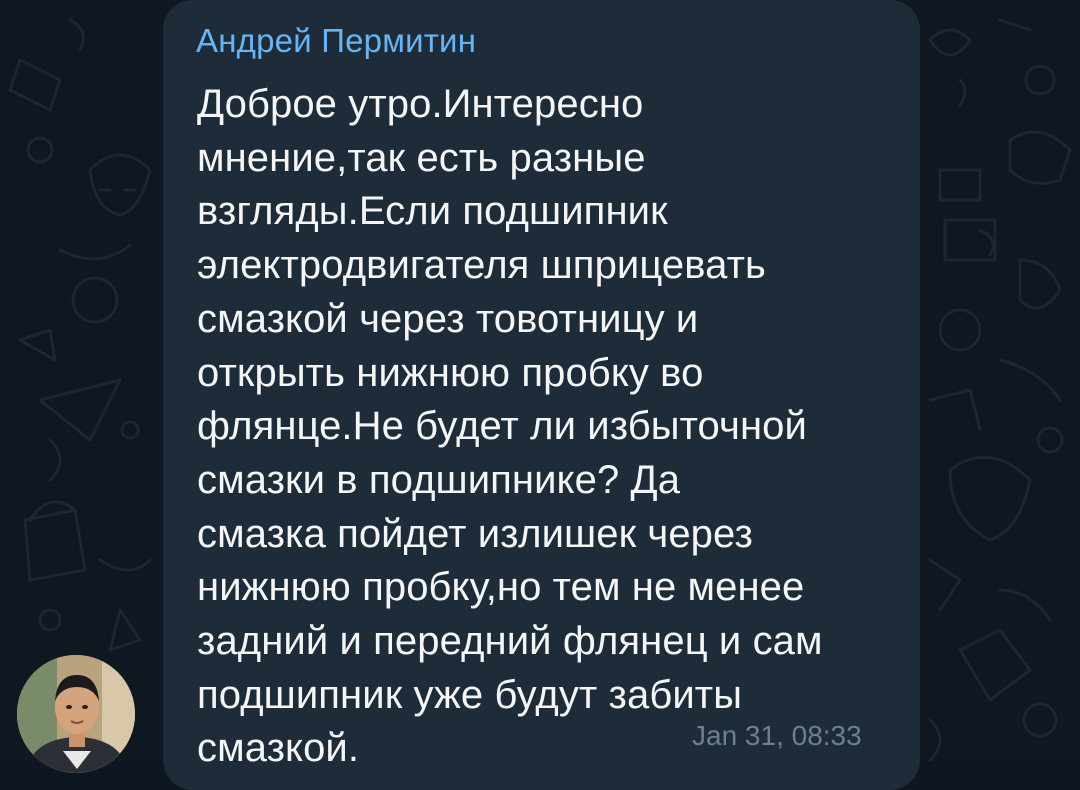  What do you see at coordinates (777, 735) in the screenshot?
I see `message-timestamp: Jan 31, 08:33` at bounding box center [777, 735].